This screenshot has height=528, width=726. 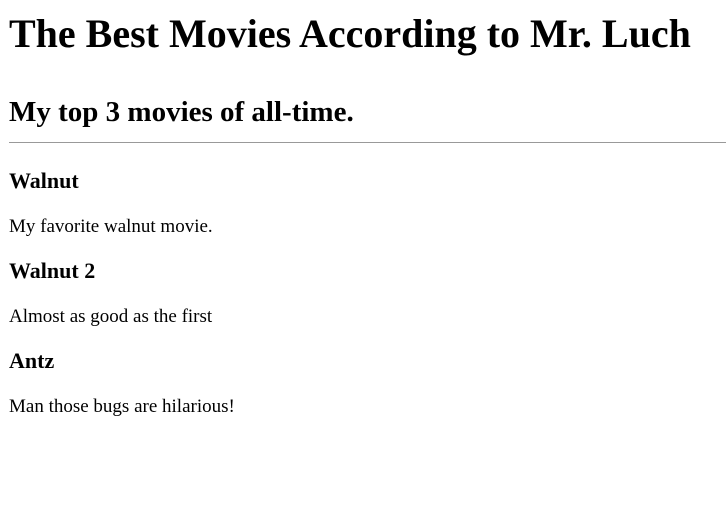 What do you see at coordinates (32, 360) in the screenshot?
I see `movie-title: Antz` at bounding box center [32, 360].